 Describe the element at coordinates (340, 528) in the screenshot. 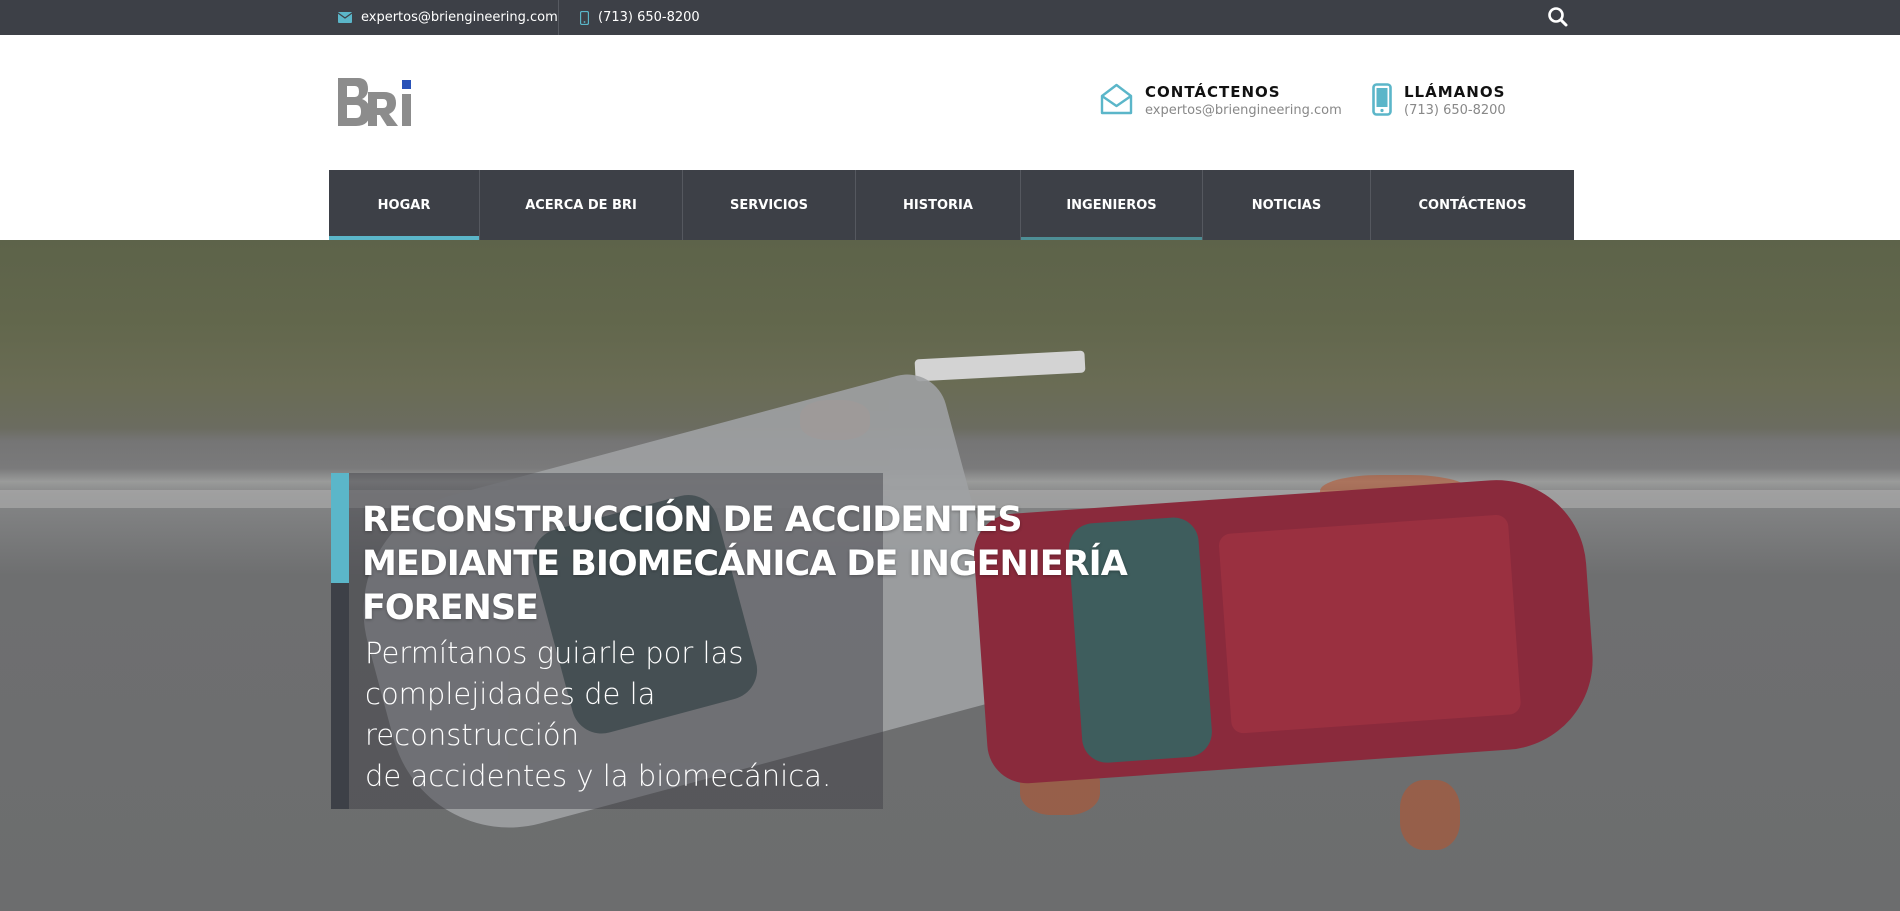

I see `hero-accent-bar` at that location.